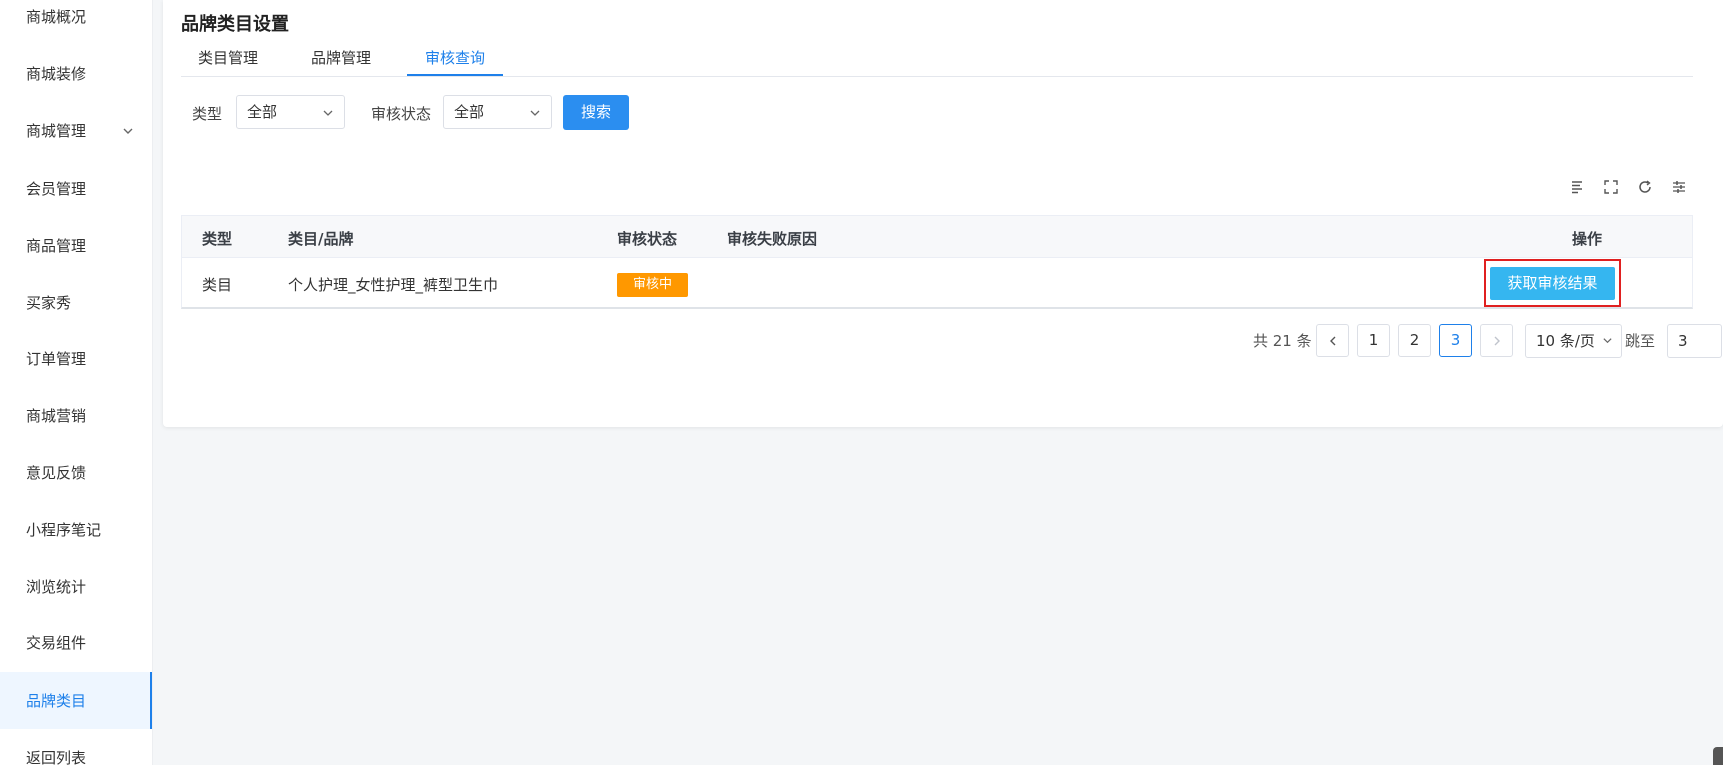 This screenshot has width=1723, height=765. What do you see at coordinates (1373, 340) in the screenshot?
I see `page-button-1: 1` at bounding box center [1373, 340].